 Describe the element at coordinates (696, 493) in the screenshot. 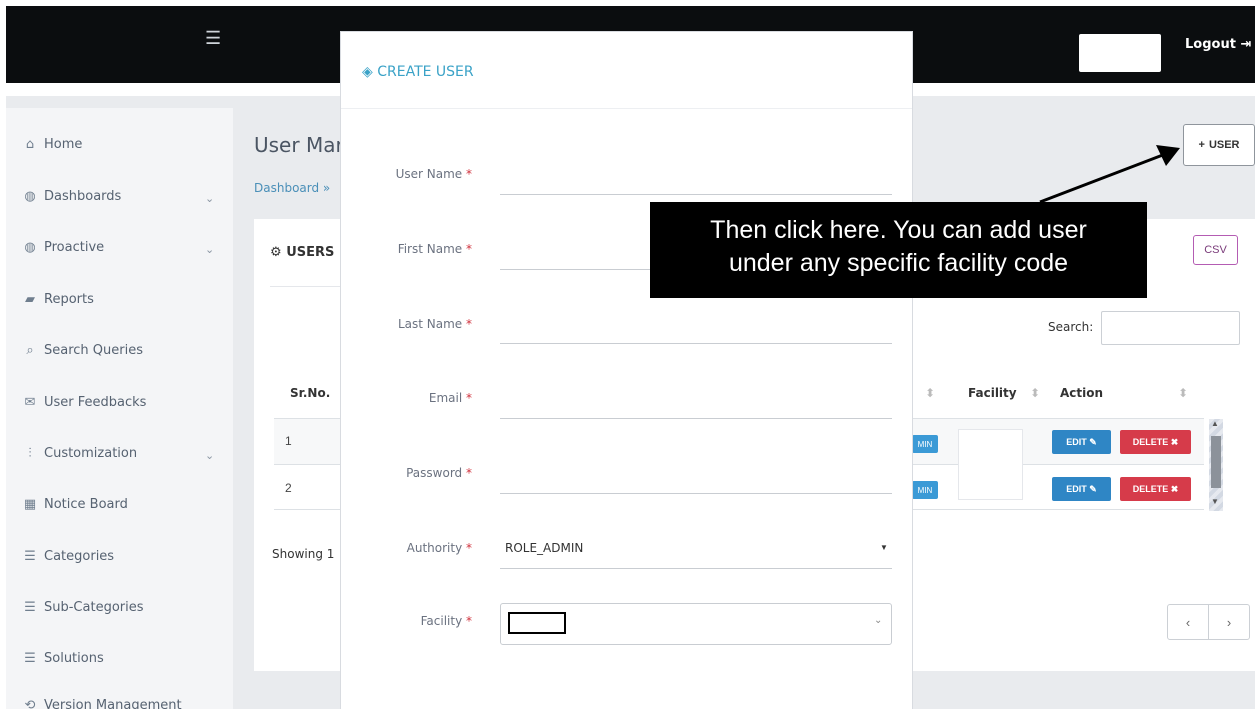

I see `password-field` at that location.